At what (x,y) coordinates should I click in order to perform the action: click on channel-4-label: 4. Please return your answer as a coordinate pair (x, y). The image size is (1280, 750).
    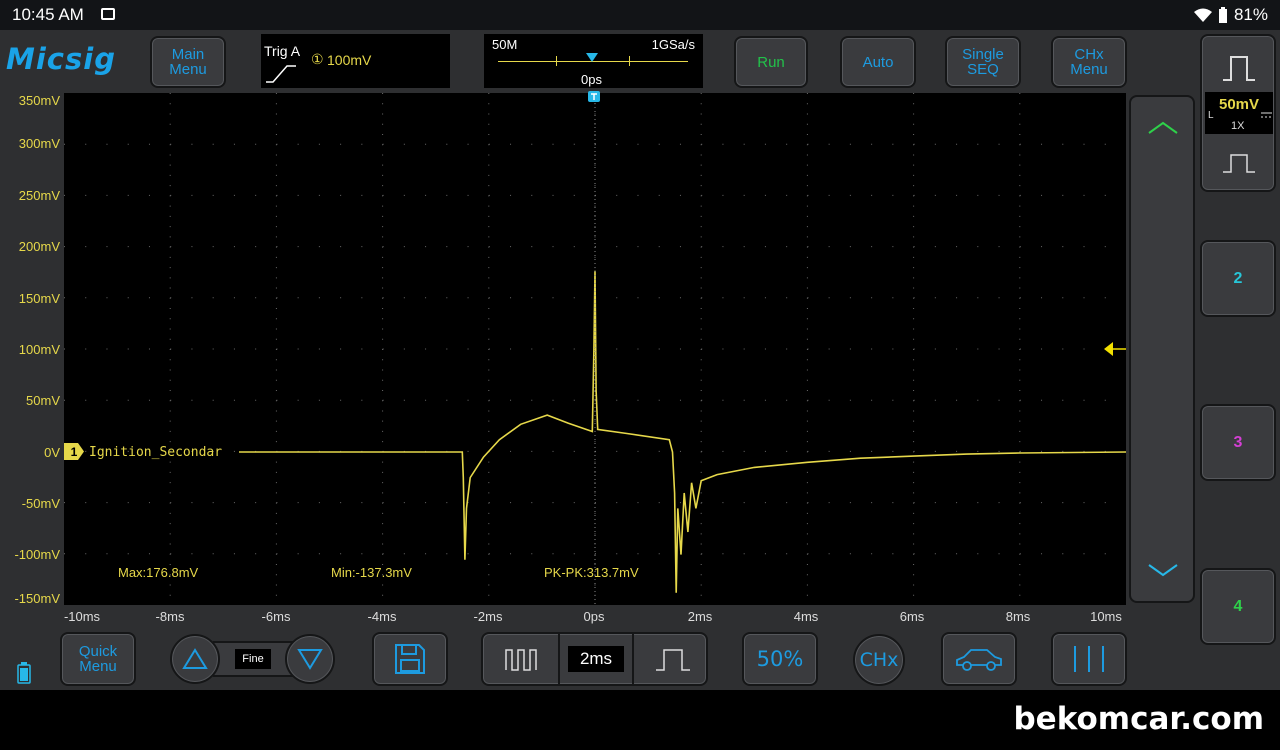
    Looking at the image, I should click on (1238, 606).